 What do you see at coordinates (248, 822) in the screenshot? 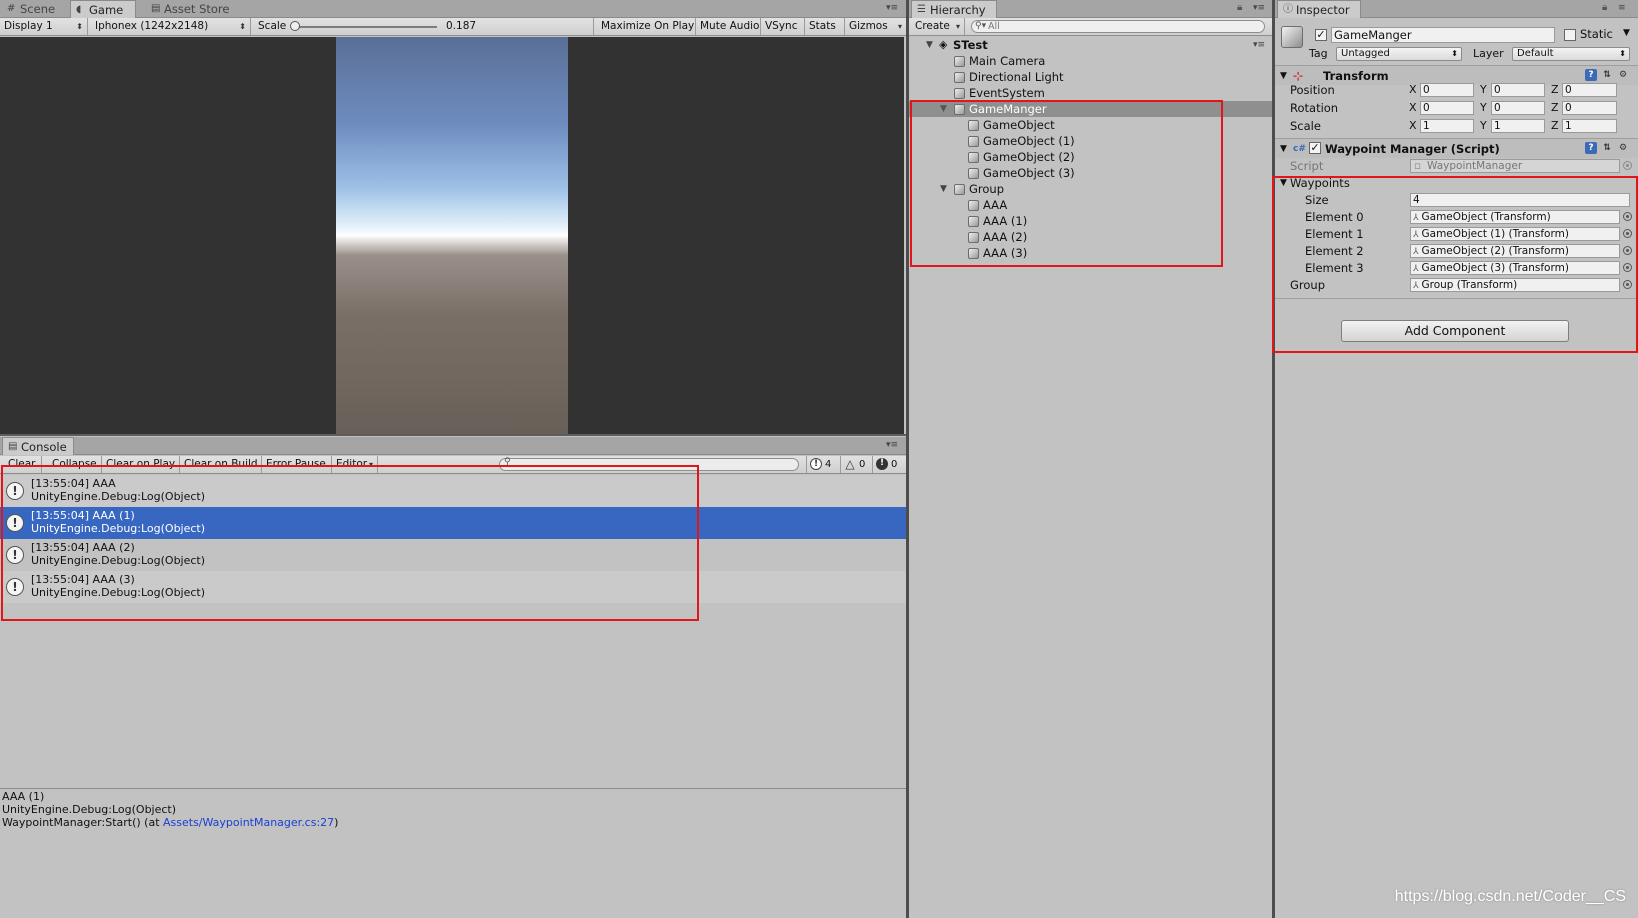
I see `source-file-link: Assets/WaypointManager.cs:27` at bounding box center [248, 822].